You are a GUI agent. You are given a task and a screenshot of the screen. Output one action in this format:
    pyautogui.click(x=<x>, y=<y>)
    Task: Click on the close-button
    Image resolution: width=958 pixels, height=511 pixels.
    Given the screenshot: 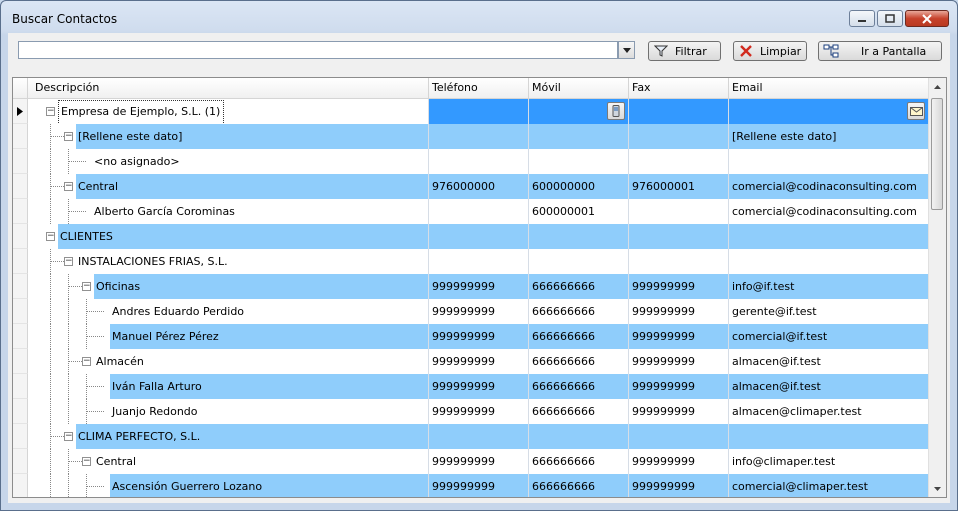 What is the action you would take?
    pyautogui.click(x=927, y=18)
    